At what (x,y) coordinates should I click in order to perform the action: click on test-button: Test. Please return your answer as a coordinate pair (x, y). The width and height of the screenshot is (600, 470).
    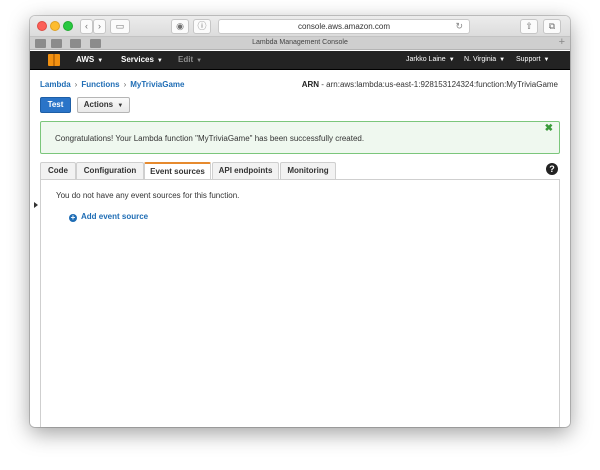
    Looking at the image, I should click on (55, 105).